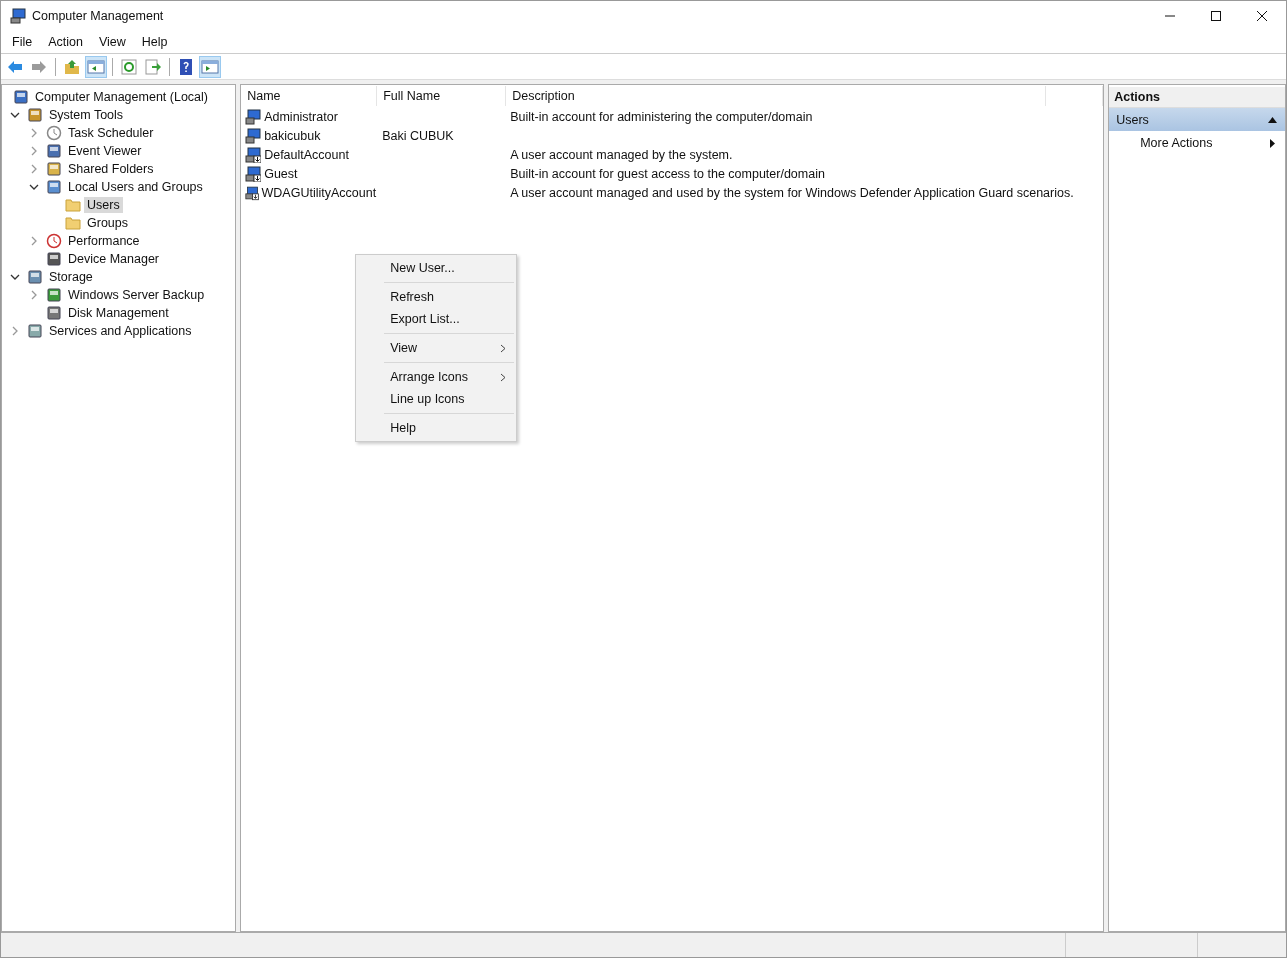 This screenshot has height=958, width=1287. I want to click on tree-item: Storage, so click(71, 277).